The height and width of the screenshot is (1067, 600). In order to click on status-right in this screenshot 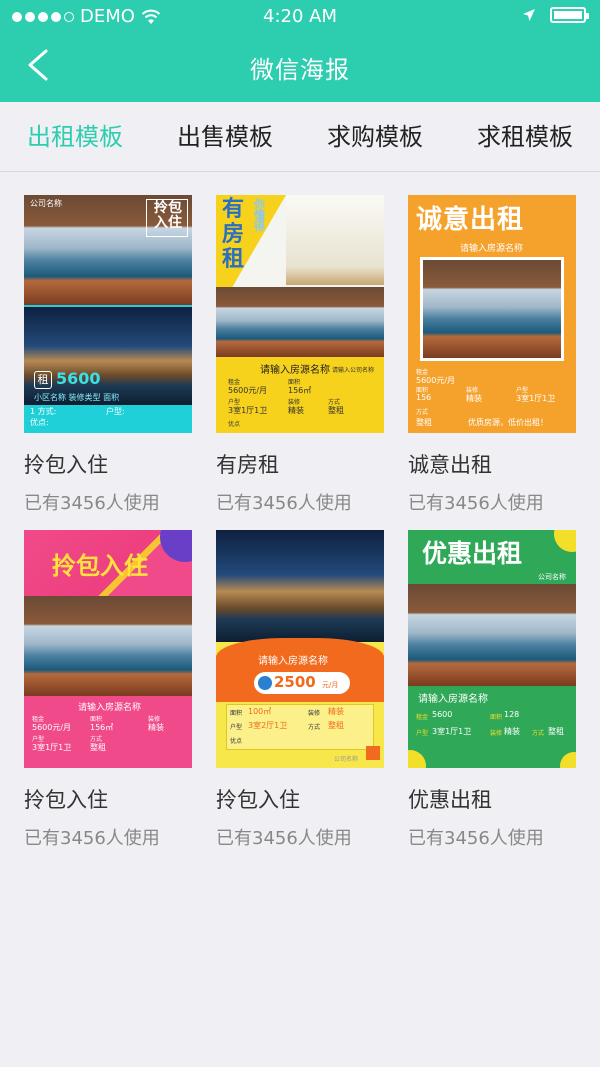, I will do `click(555, 15)`.